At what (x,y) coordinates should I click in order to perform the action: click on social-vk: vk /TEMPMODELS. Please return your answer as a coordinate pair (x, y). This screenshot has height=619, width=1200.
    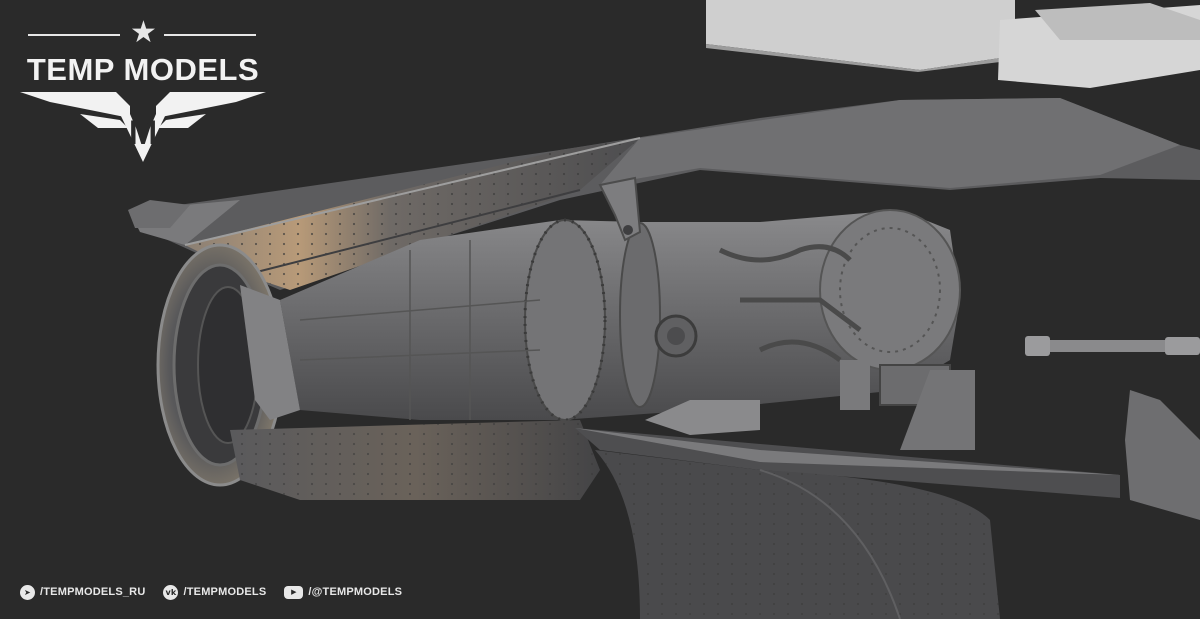
    Looking at the image, I should click on (215, 592).